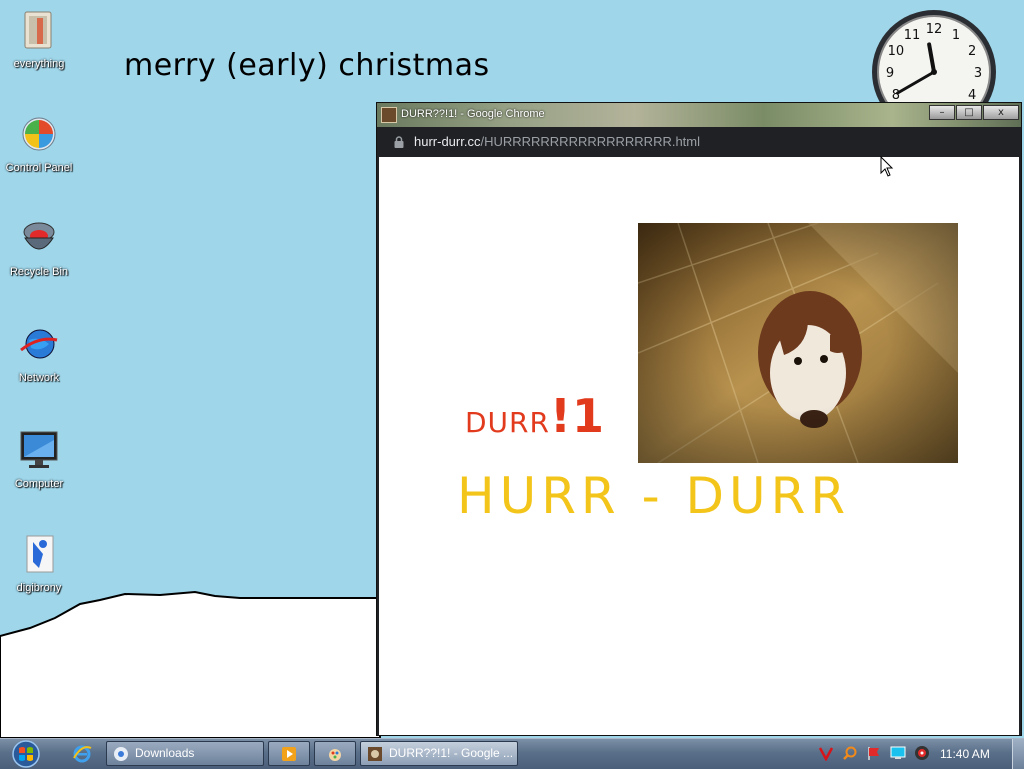 This screenshot has width=1024, height=769. I want to click on window-title-bar: DURR??!1! - Google Chrome – □ x, so click(699, 115).